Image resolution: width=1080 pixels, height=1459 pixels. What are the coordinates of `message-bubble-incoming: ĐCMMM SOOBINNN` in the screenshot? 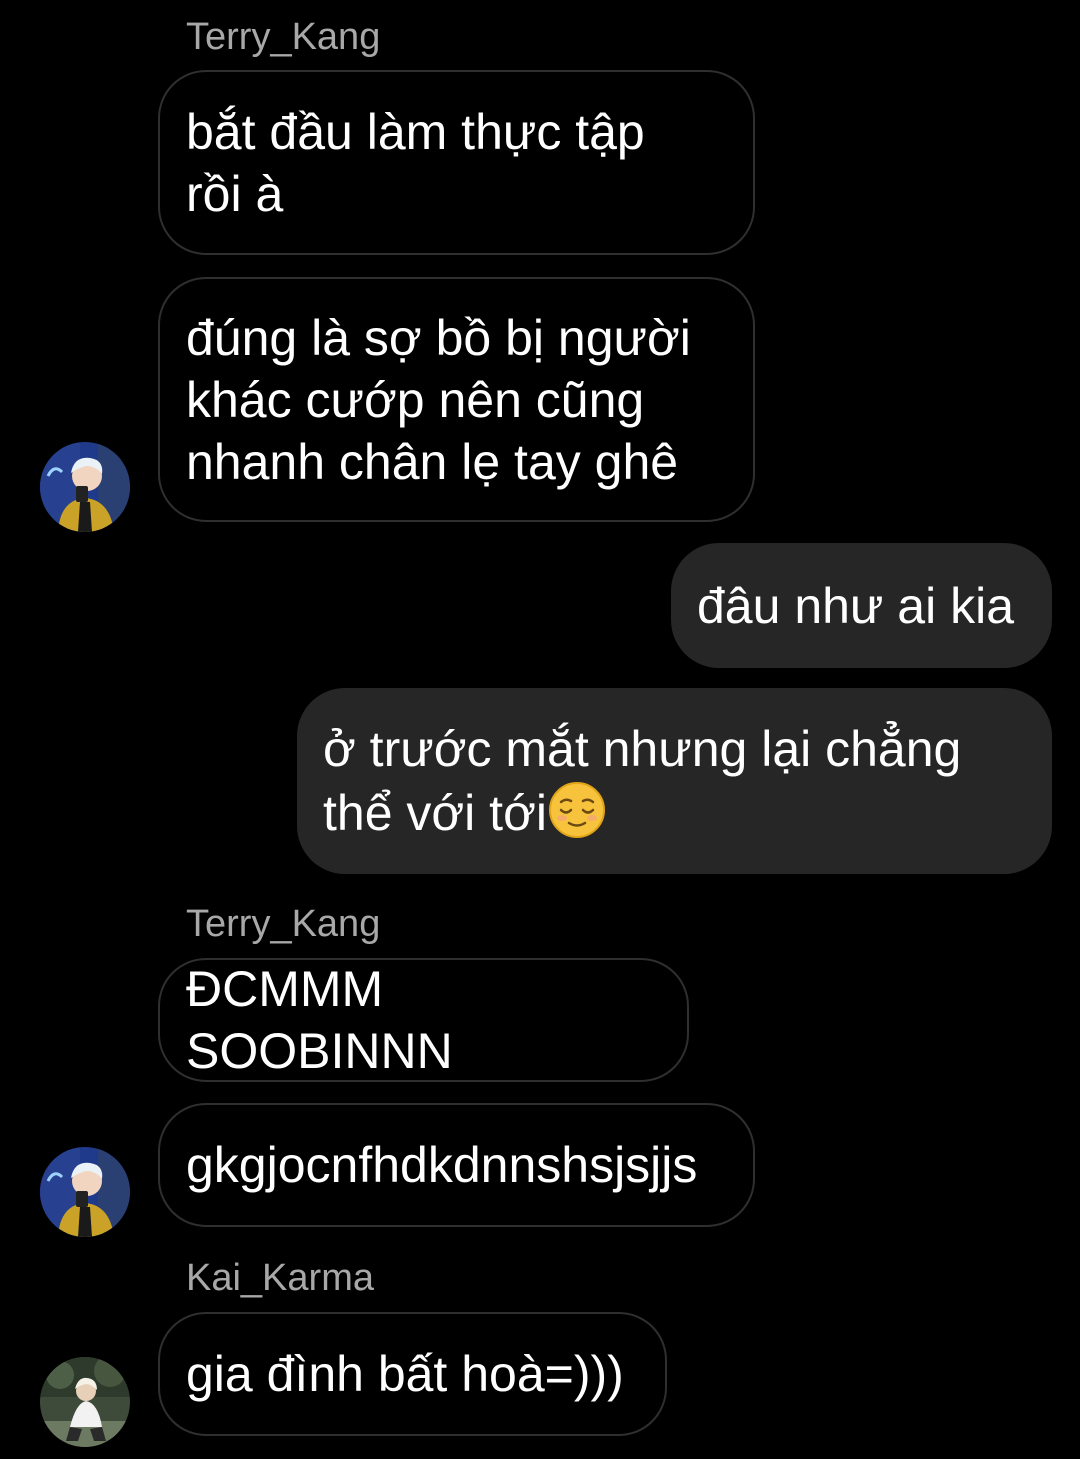 It's located at (423, 1020).